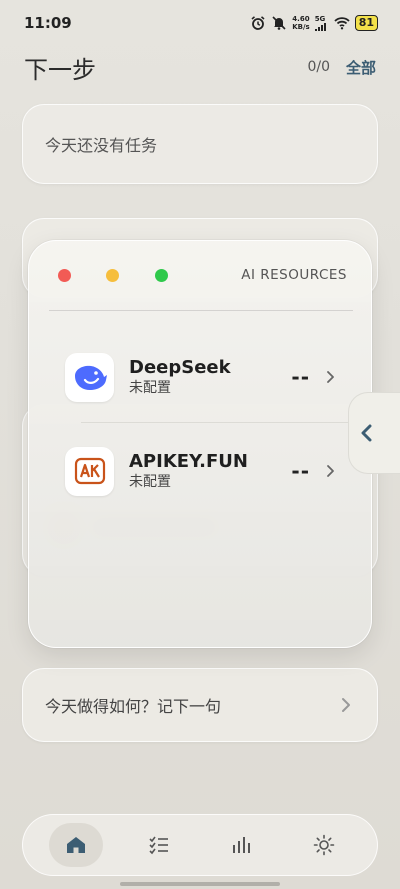  Describe the element at coordinates (89, 377) in the screenshot. I see `deepseek-whale-icon` at that location.